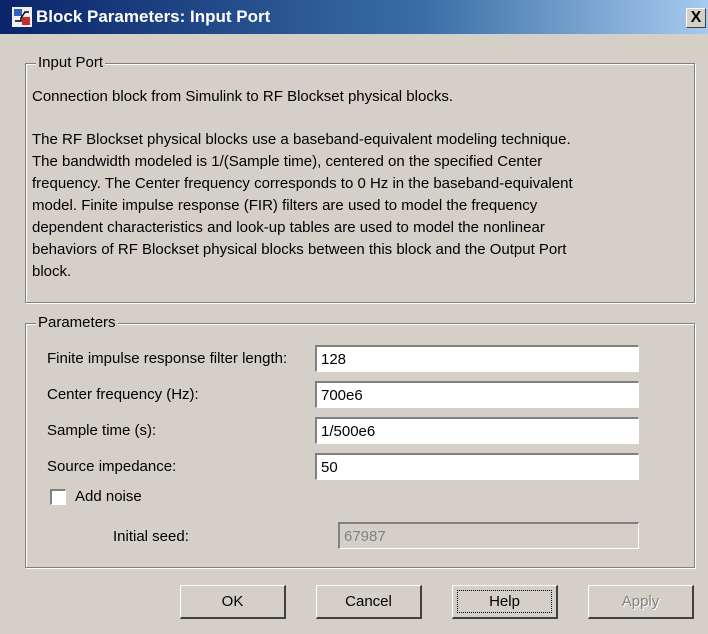  What do you see at coordinates (488, 535) in the screenshot?
I see `initial-seed-input` at bounding box center [488, 535].